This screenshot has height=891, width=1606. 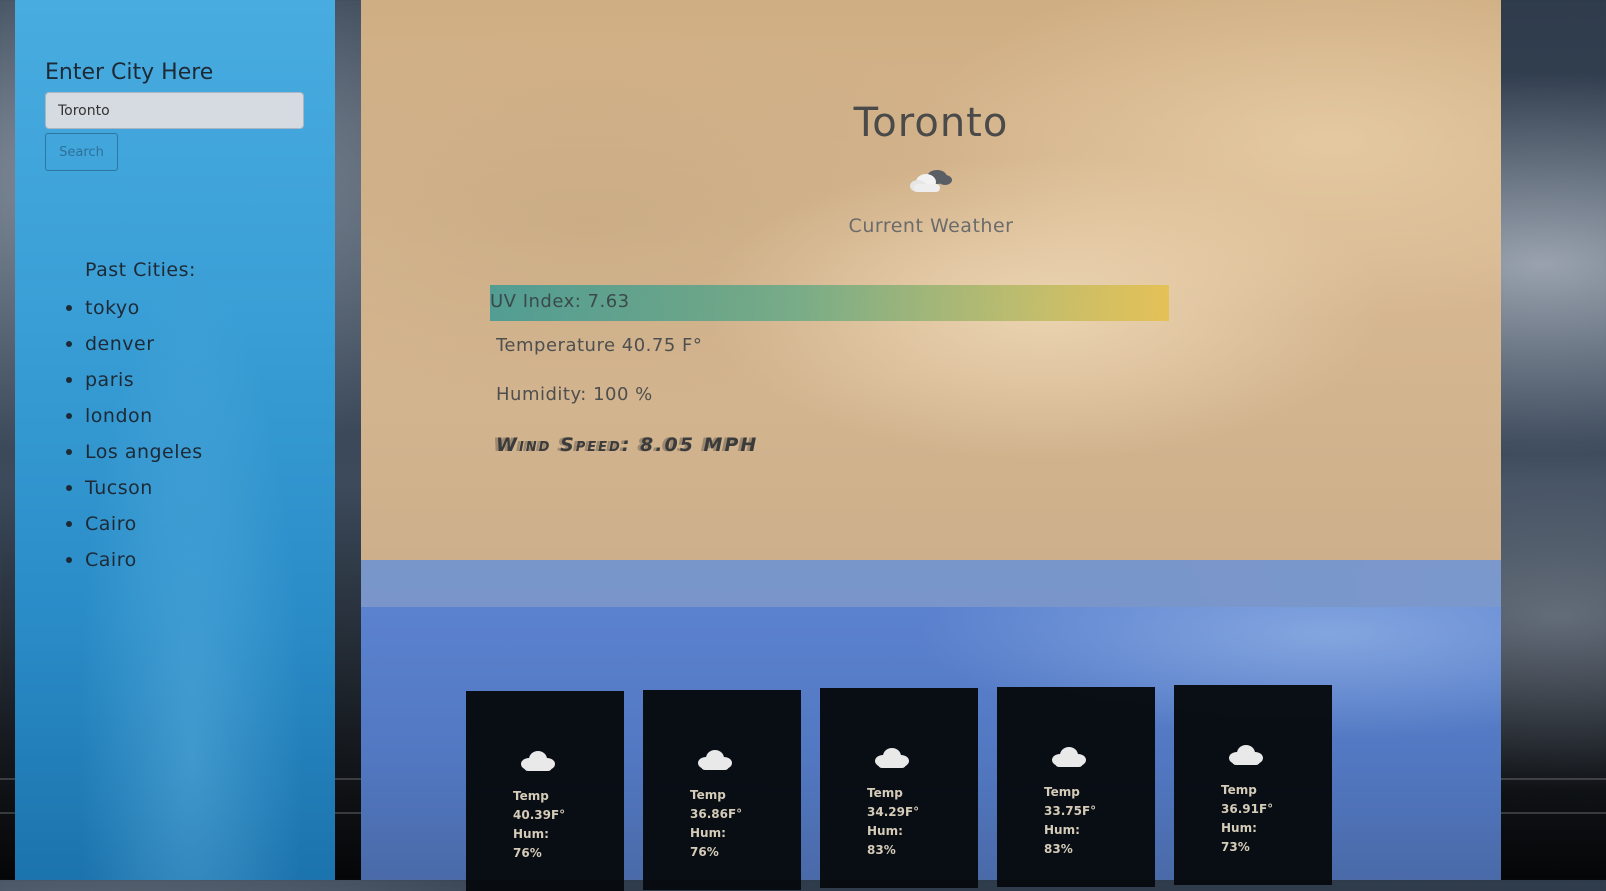 I want to click on forecast-card: Temp 36.91F° Hum: 73%, so click(x=1253, y=785).